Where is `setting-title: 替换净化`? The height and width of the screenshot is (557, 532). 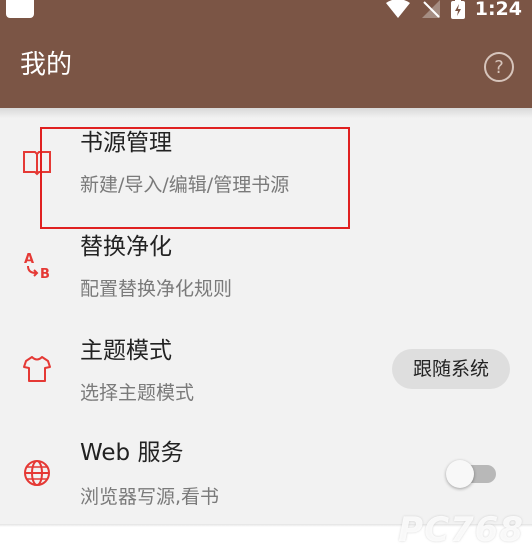
setting-title: 替换净化 is located at coordinates (126, 247).